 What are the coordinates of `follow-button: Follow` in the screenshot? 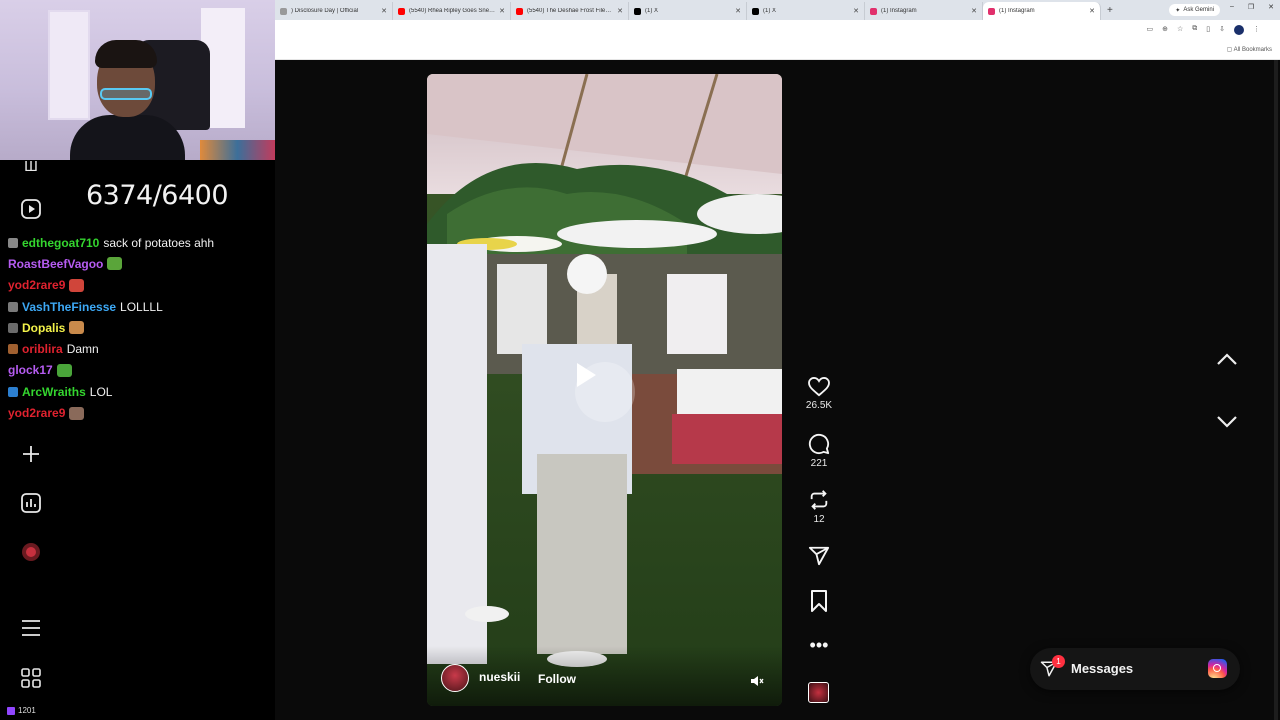 It's located at (557, 679).